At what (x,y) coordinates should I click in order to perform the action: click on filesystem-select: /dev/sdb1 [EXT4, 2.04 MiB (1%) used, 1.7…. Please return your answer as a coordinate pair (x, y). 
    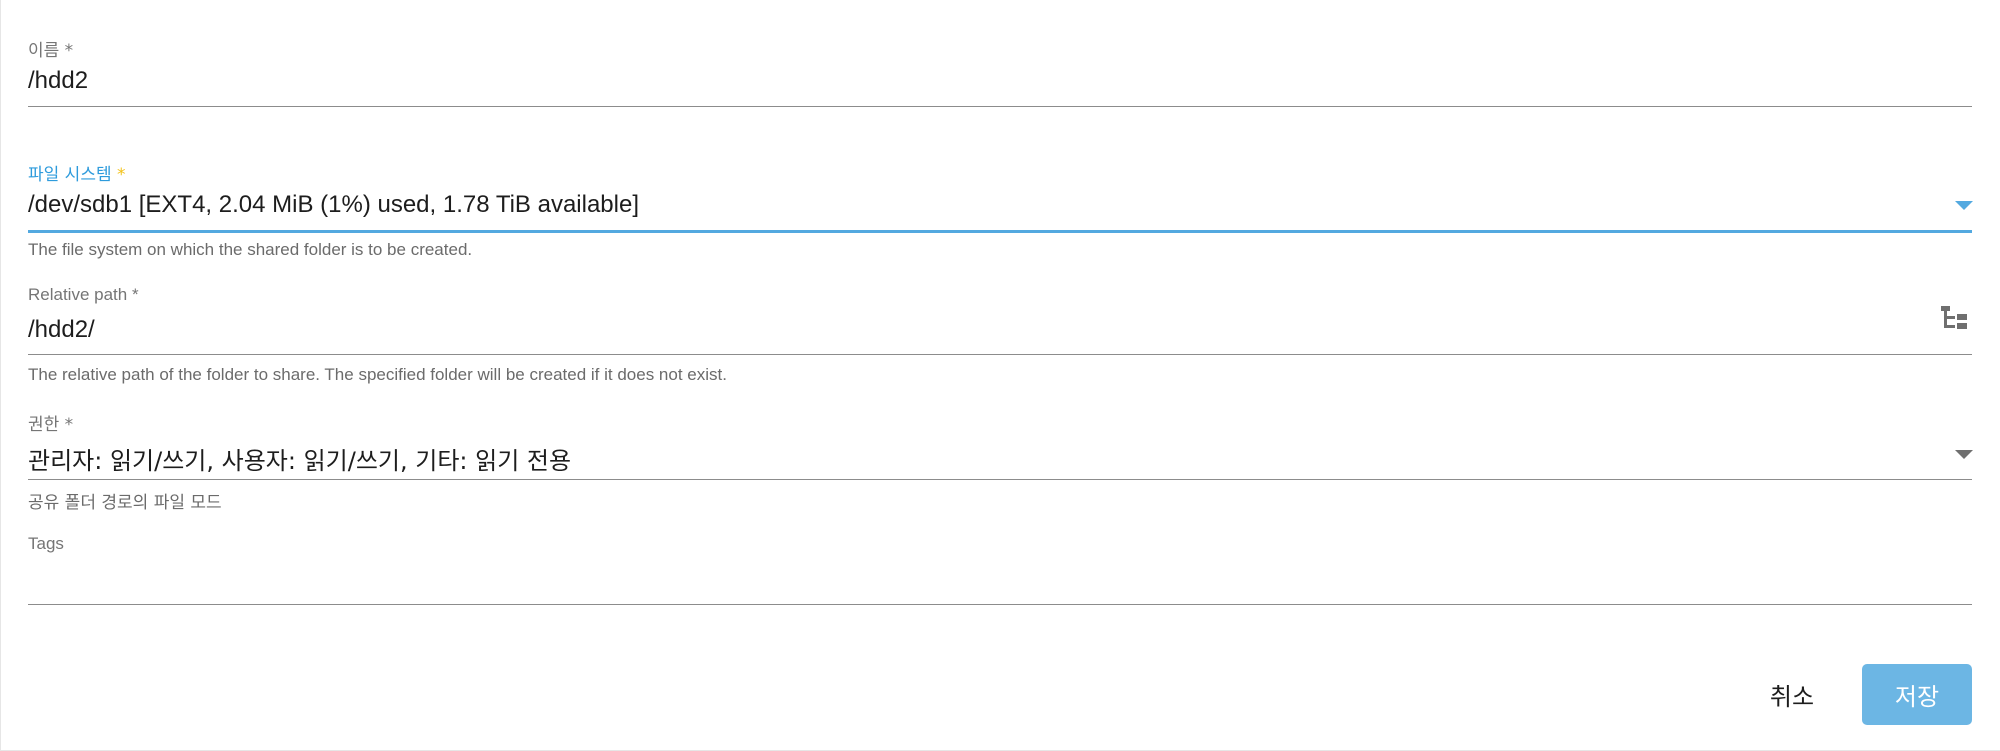
    Looking at the image, I should click on (333, 205).